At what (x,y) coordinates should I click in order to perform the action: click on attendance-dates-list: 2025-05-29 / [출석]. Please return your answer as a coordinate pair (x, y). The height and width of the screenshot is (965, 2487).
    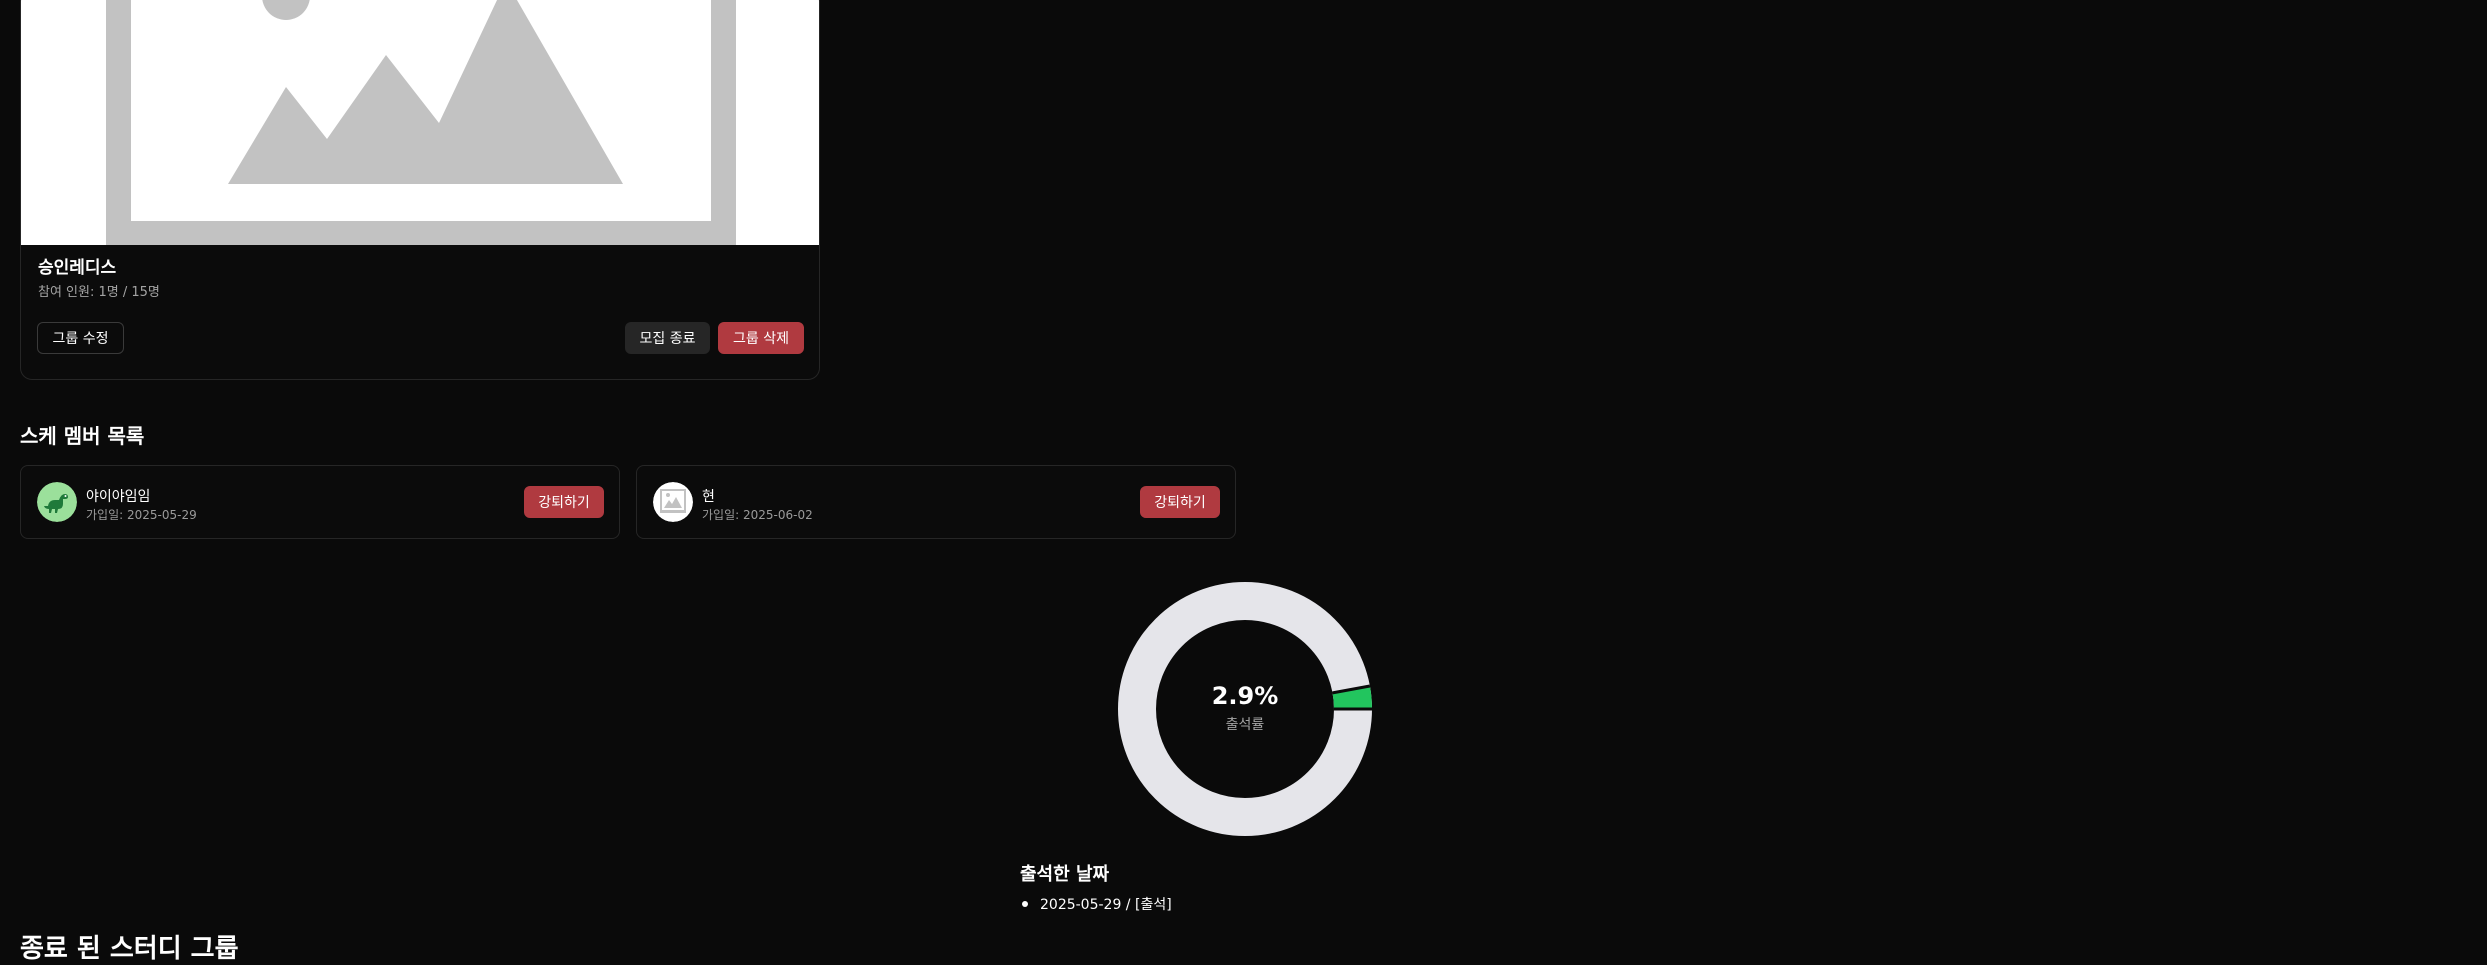
    Looking at the image, I should click on (1096, 904).